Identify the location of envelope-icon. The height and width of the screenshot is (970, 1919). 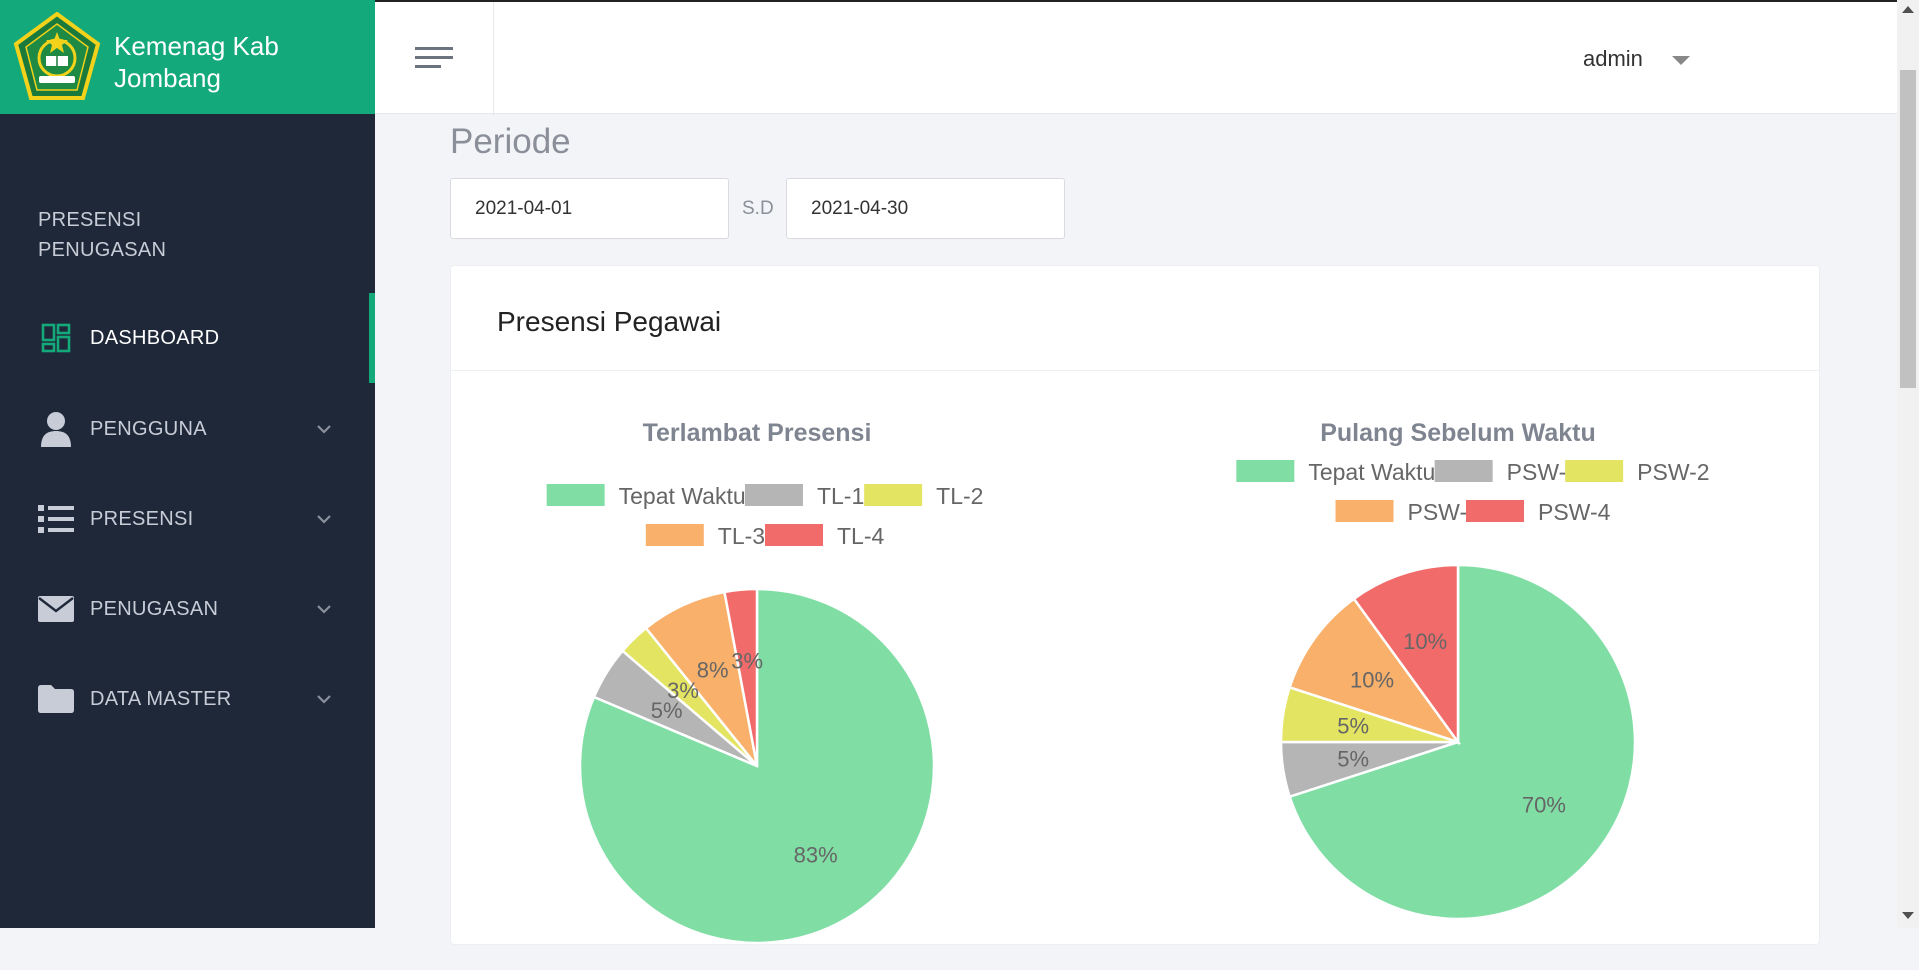
(56, 609).